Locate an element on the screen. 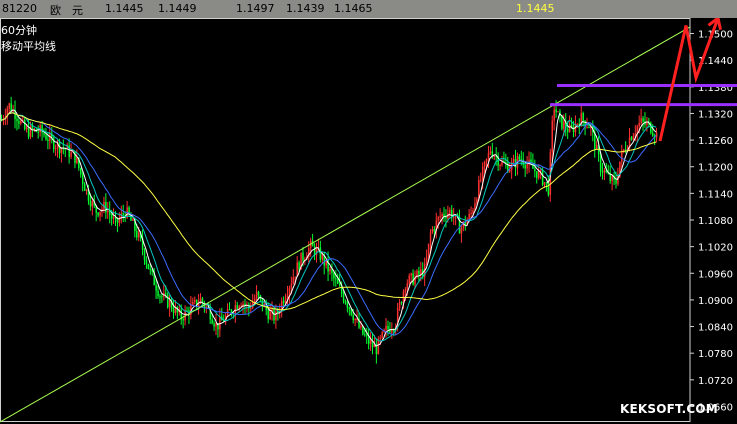 The image size is (737, 424). last-price: 1.1445 is located at coordinates (535, 8).